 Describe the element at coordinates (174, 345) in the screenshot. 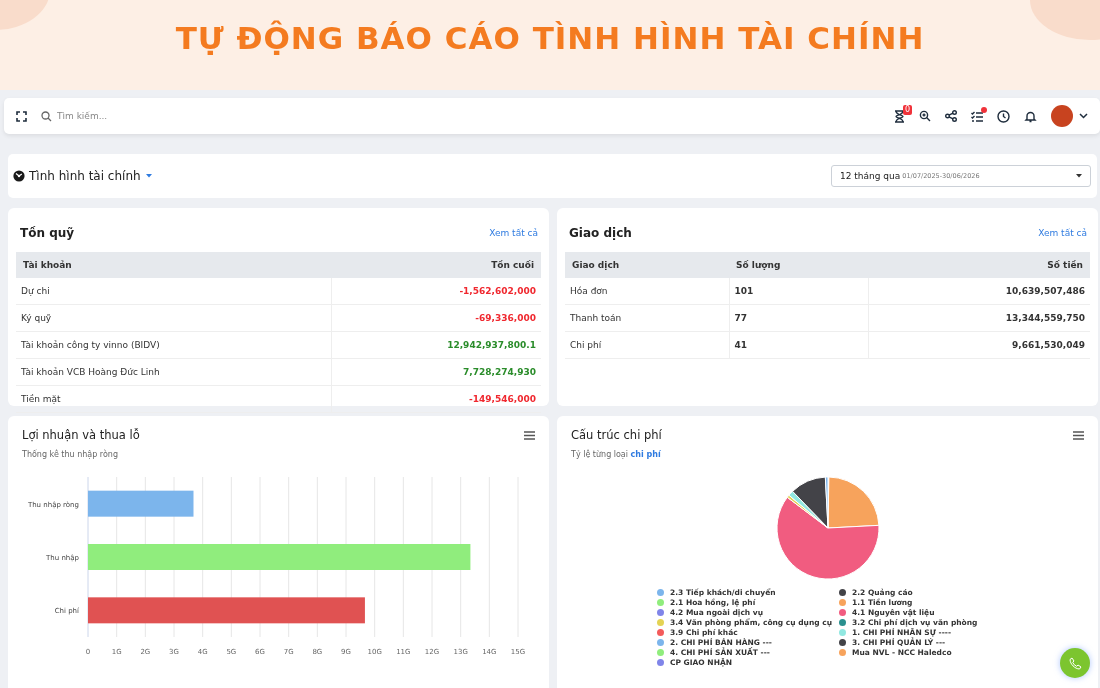

I see `table-cell: Tài khoản công ty vinno (BIDV)` at that location.